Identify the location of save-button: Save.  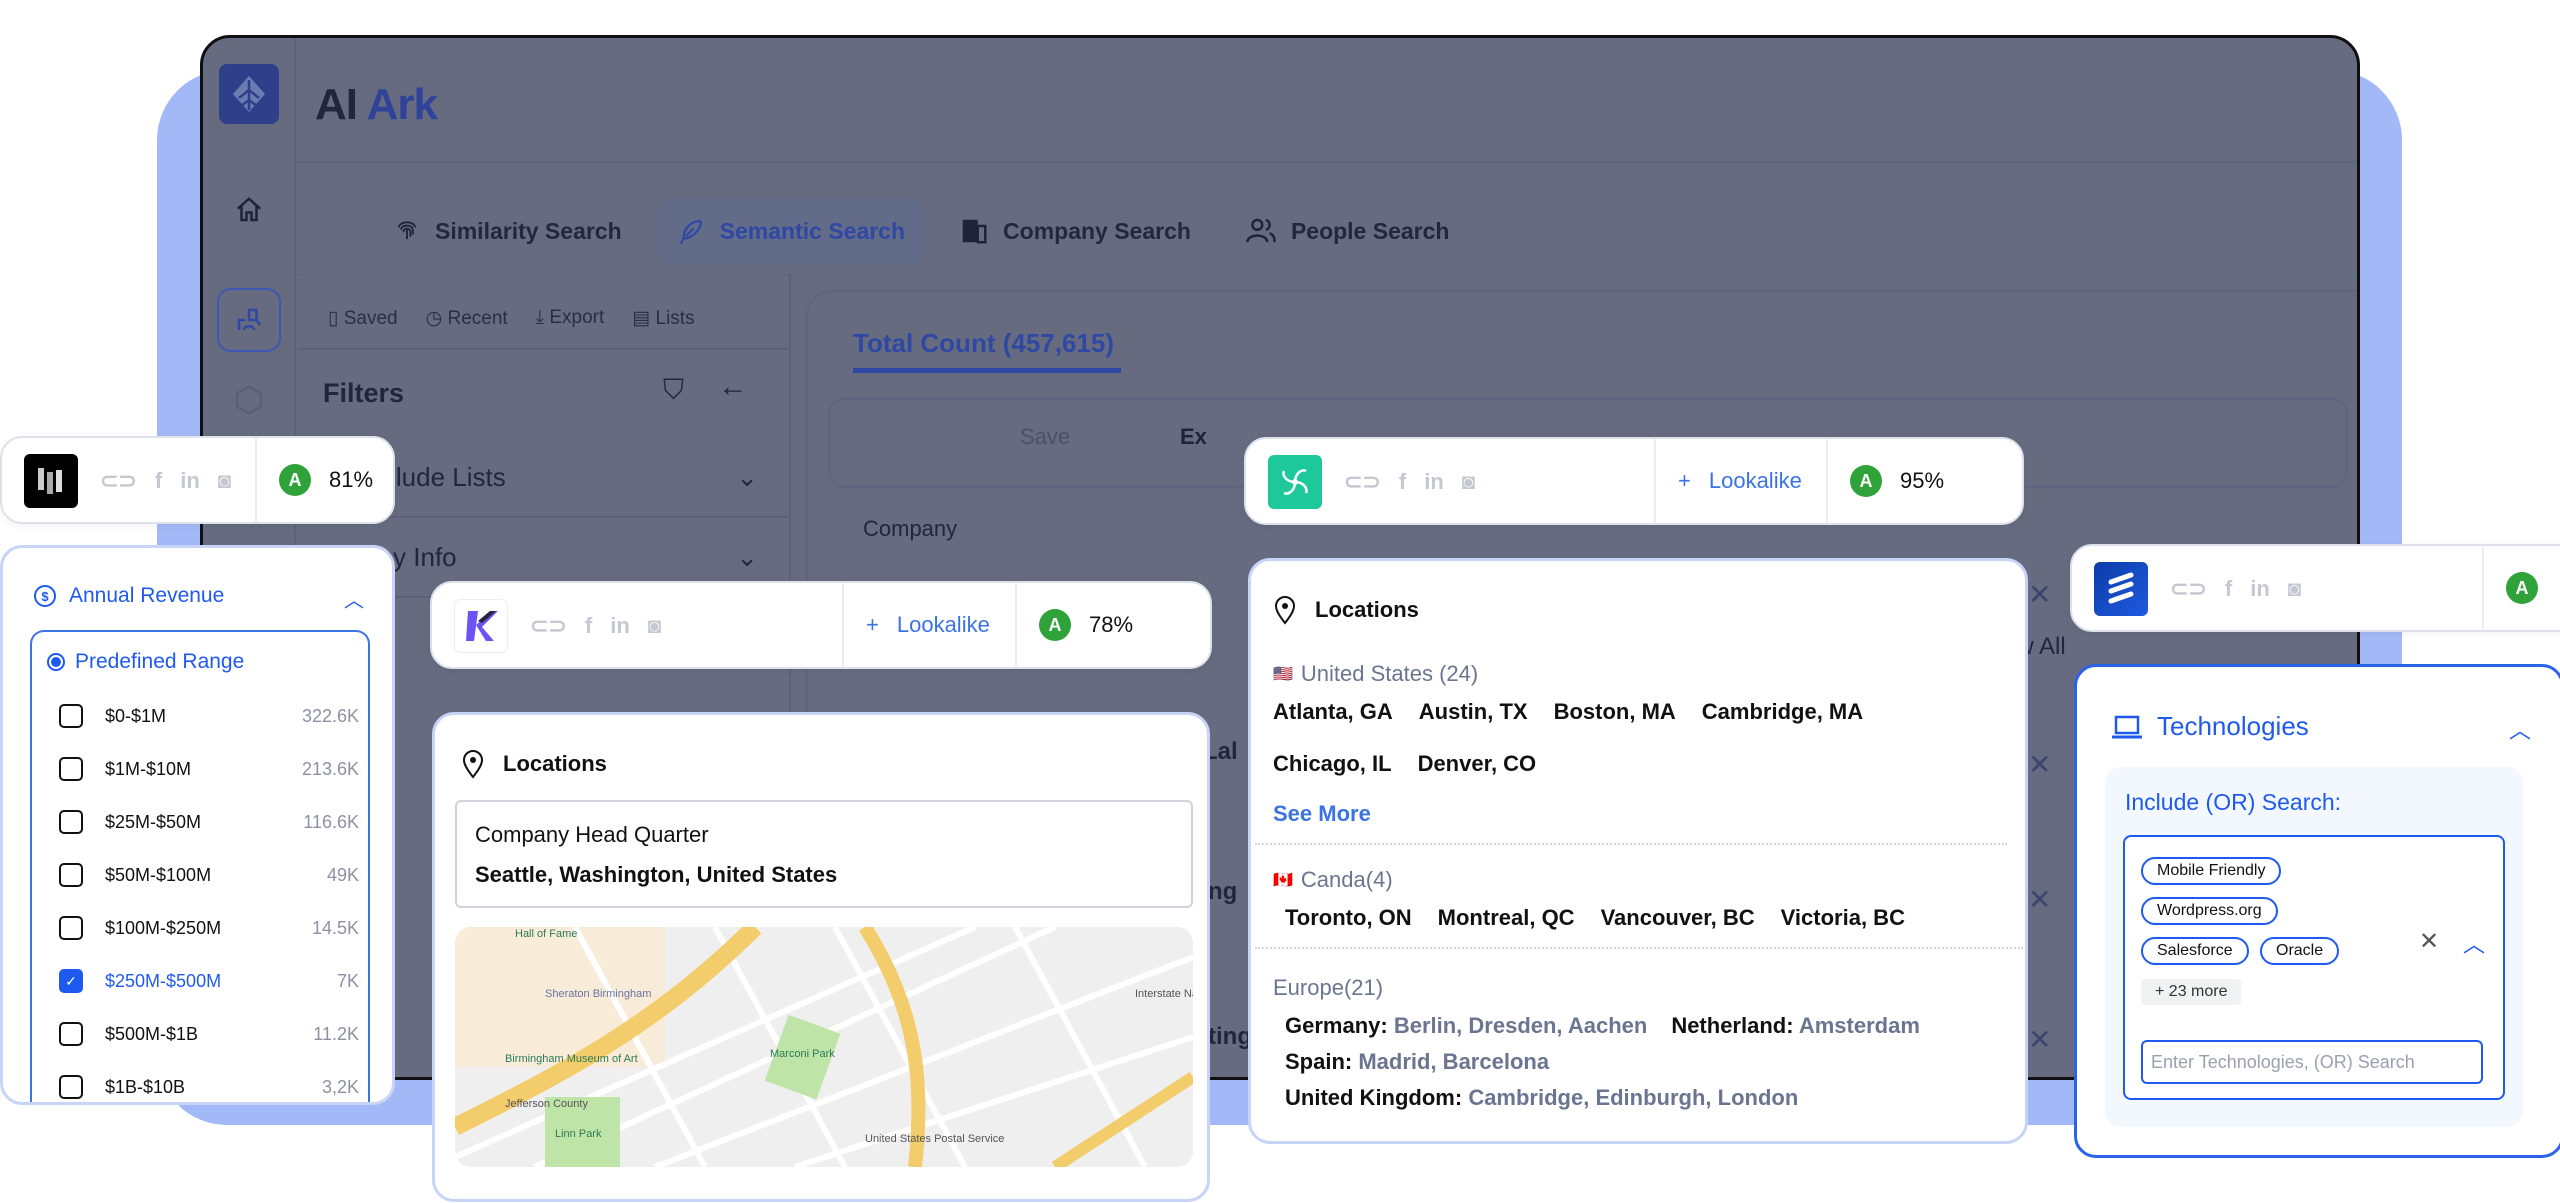
(1045, 437).